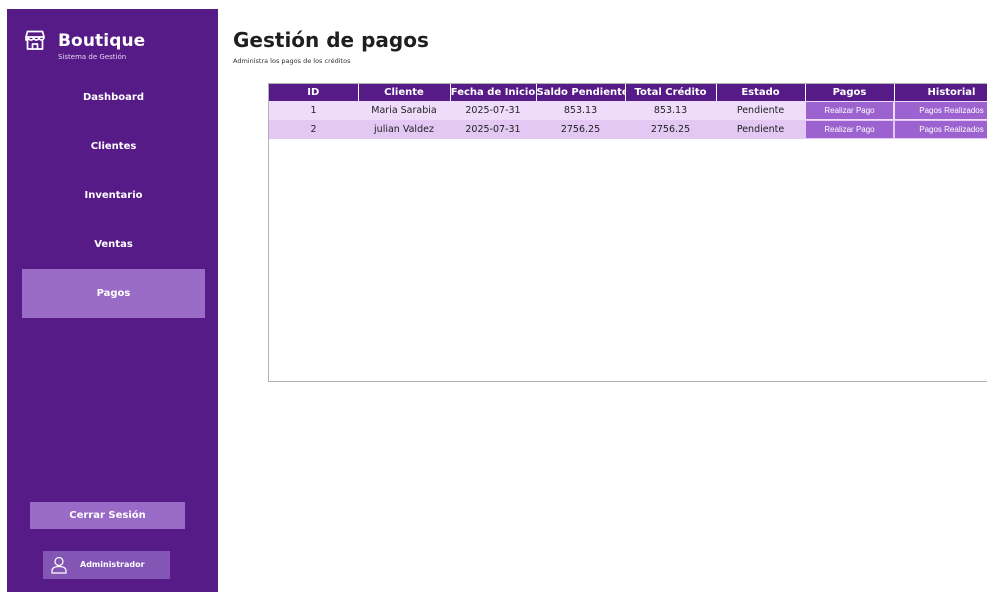  I want to click on storefront-icon, so click(35, 40).